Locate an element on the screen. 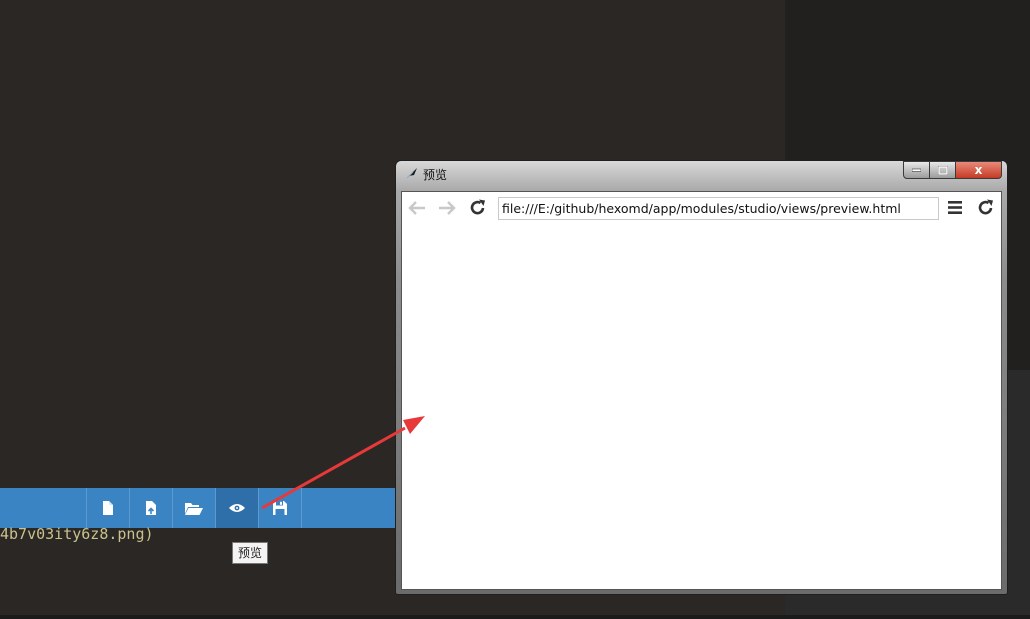 This screenshot has width=1030, height=619. annotation-arrow is located at coordinates (343, 463).